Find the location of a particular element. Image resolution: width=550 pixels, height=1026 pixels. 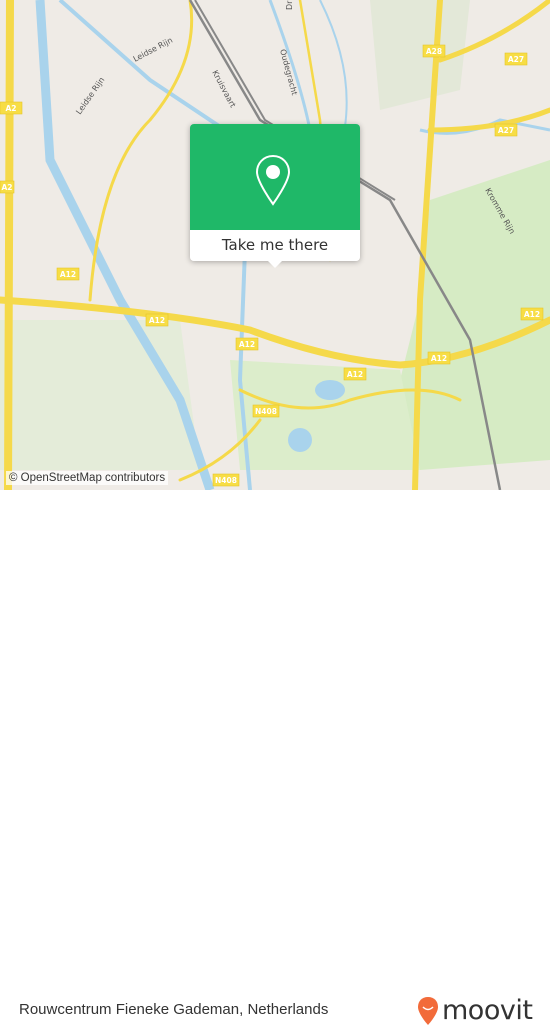

popup-header is located at coordinates (275, 177).